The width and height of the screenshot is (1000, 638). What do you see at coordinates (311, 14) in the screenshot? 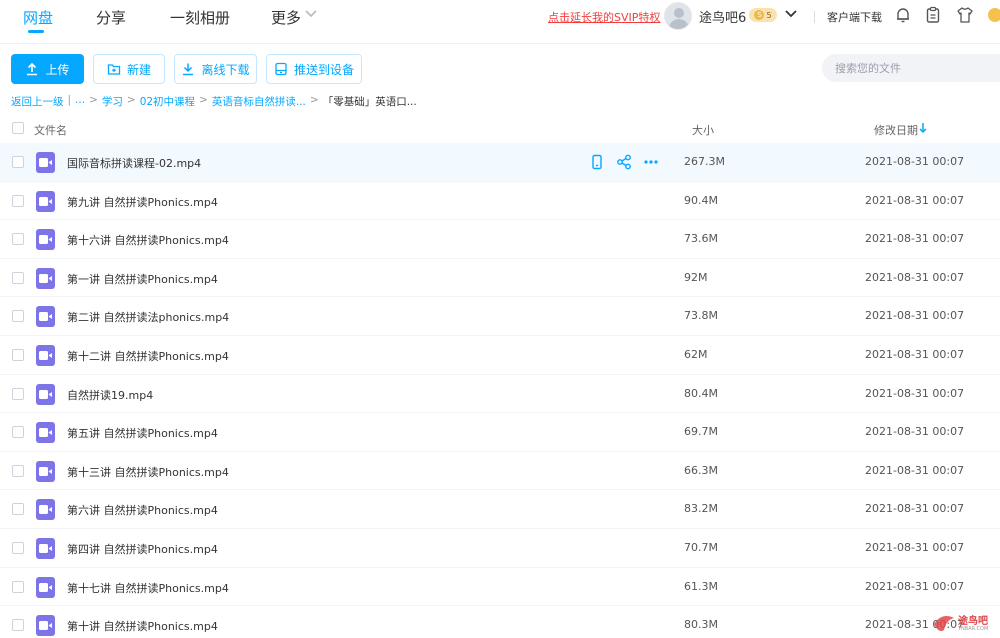
I see `chevron-down-icon` at bounding box center [311, 14].